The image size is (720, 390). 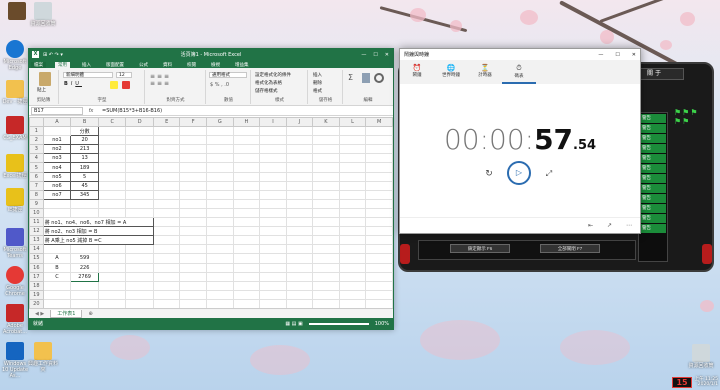 I want to click on font-style-buttons: BIU, so click(x=73, y=84).